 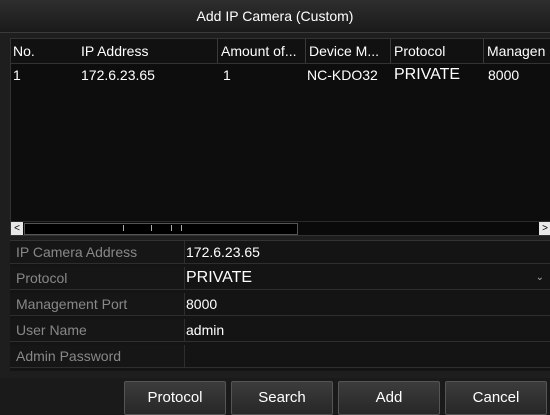 I want to click on scroll-right-icon: >, so click(x=544, y=228).